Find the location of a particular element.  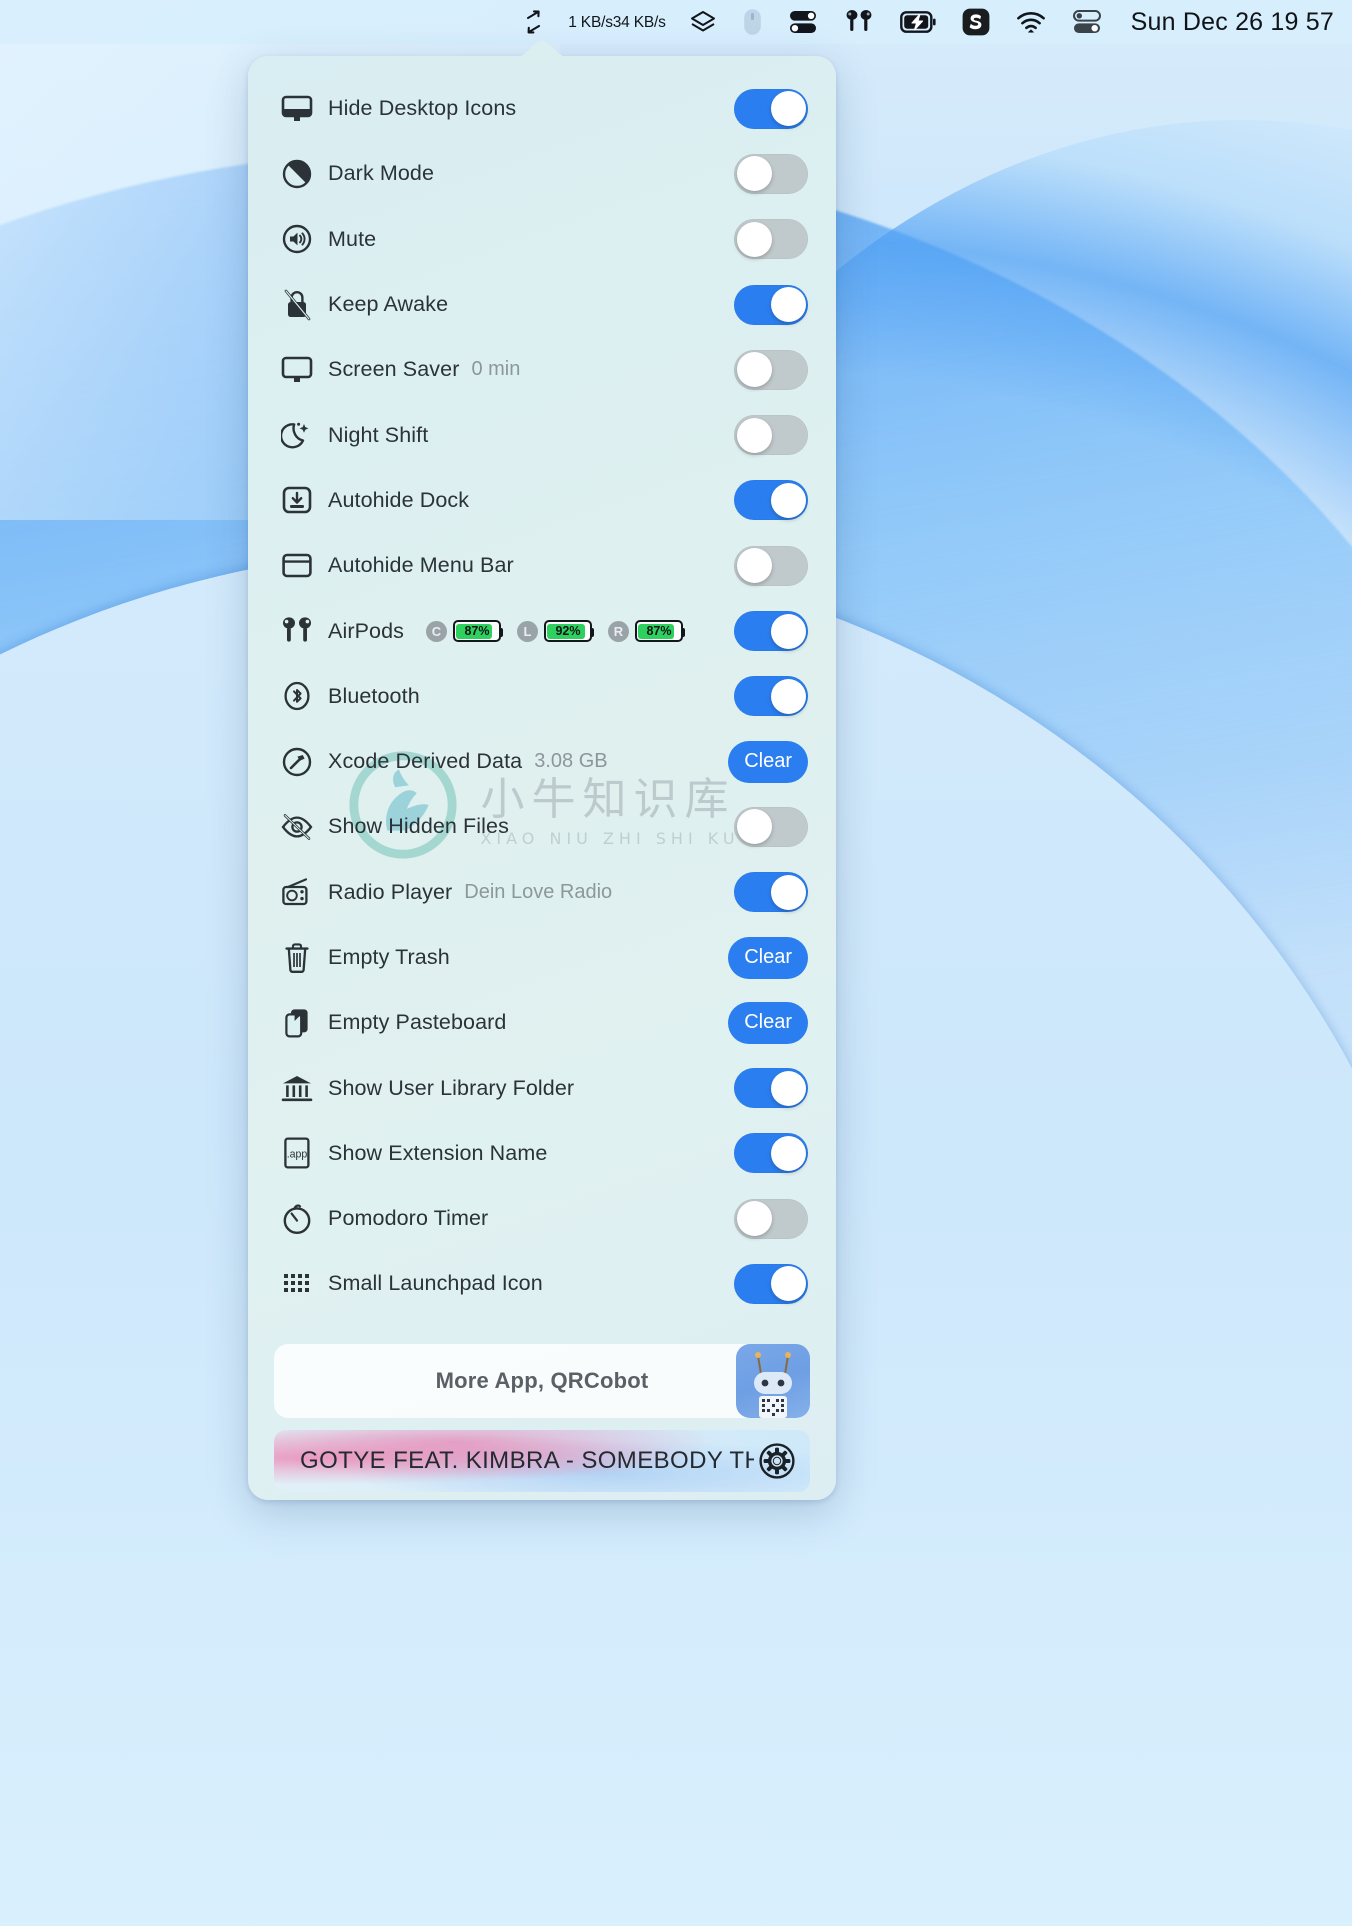

row-show-hidden-files: Show Hidden Files is located at coordinates (542, 826).